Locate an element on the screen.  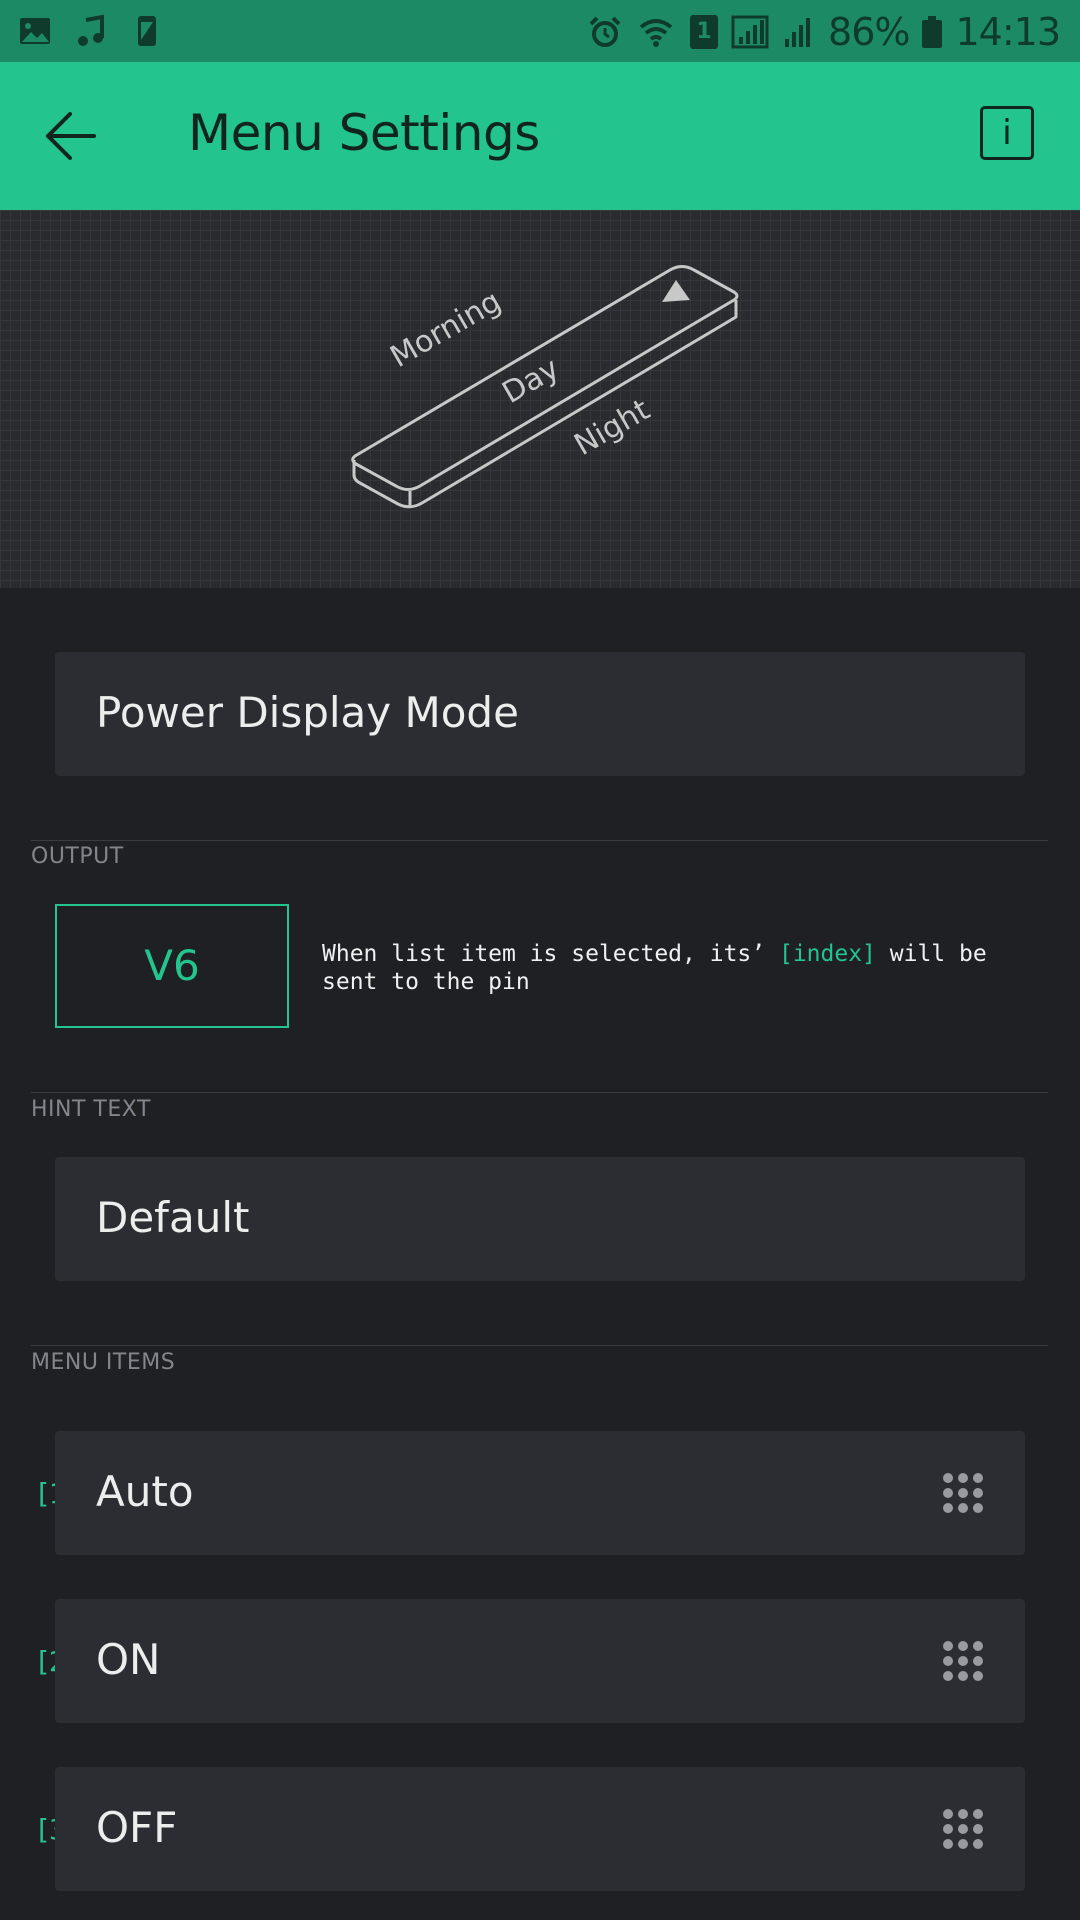
preview-item: Night is located at coordinates (613, 427).